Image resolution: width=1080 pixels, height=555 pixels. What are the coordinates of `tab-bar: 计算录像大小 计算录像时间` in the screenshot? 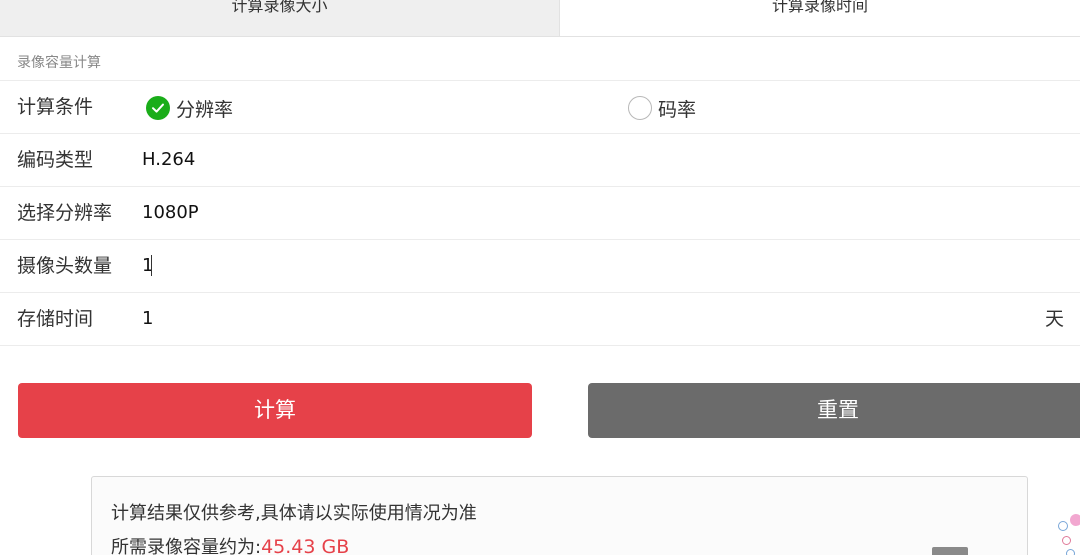 It's located at (540, 18).